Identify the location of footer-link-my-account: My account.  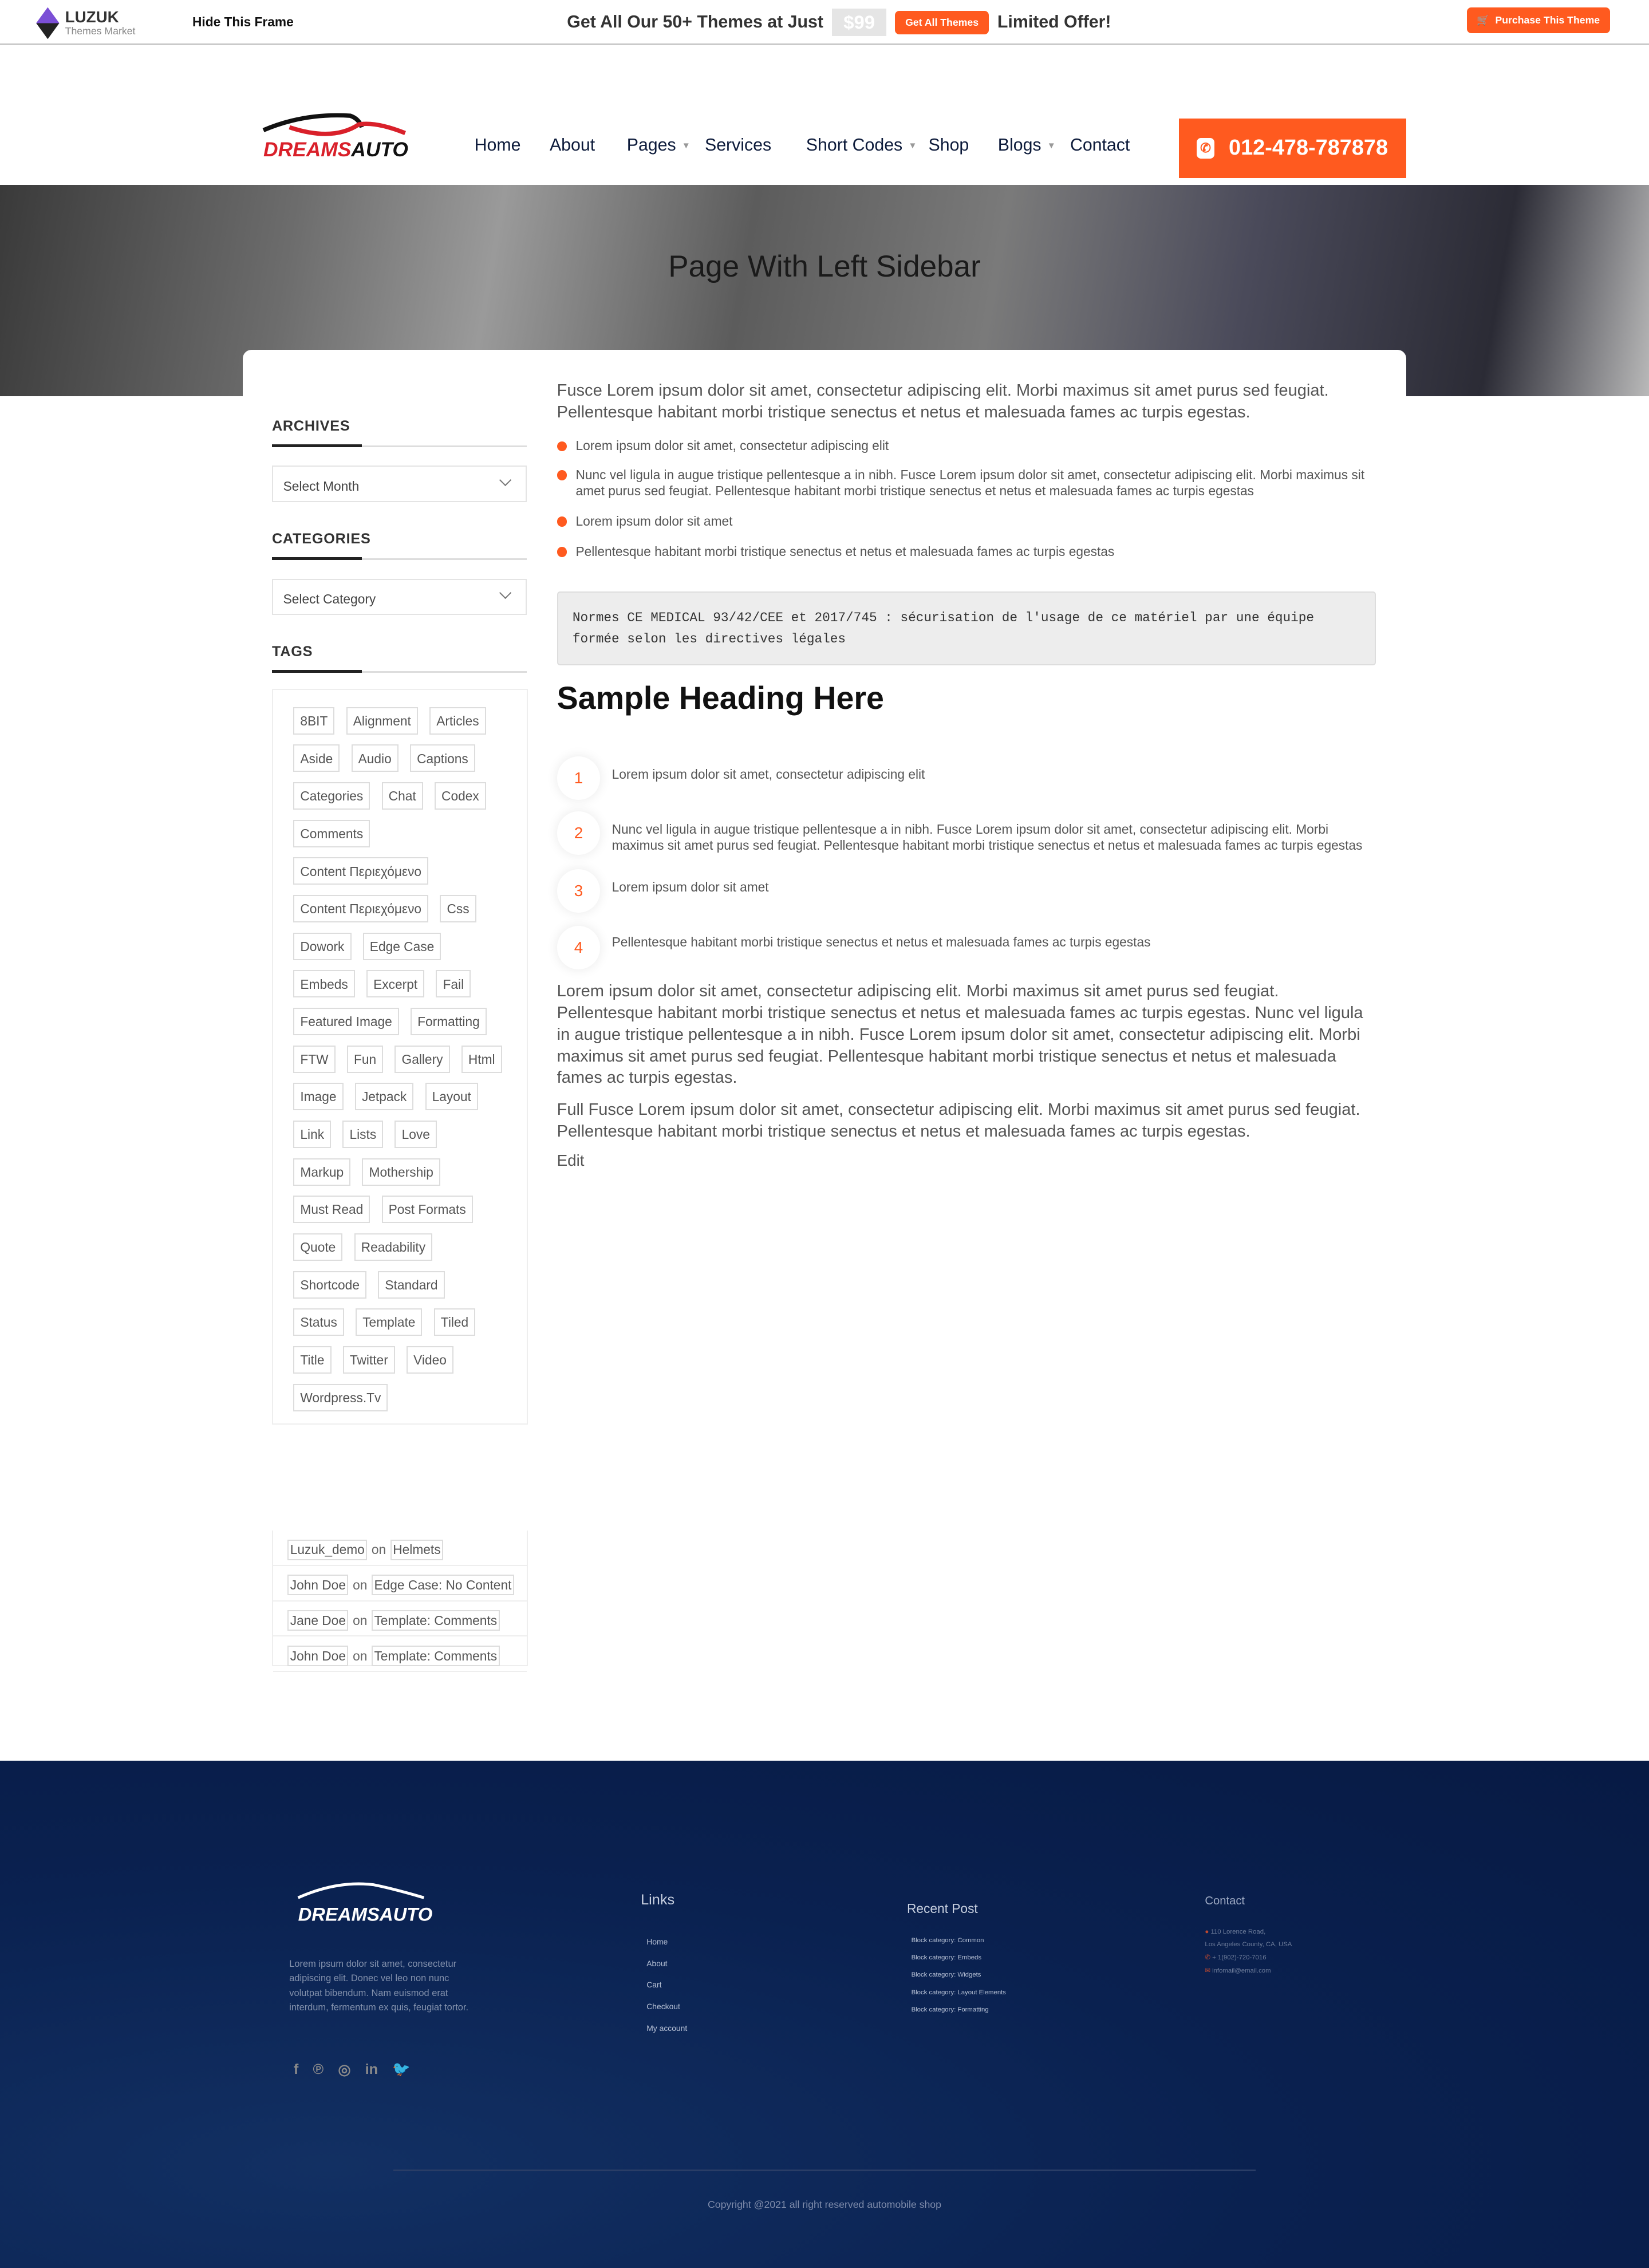
(667, 2034).